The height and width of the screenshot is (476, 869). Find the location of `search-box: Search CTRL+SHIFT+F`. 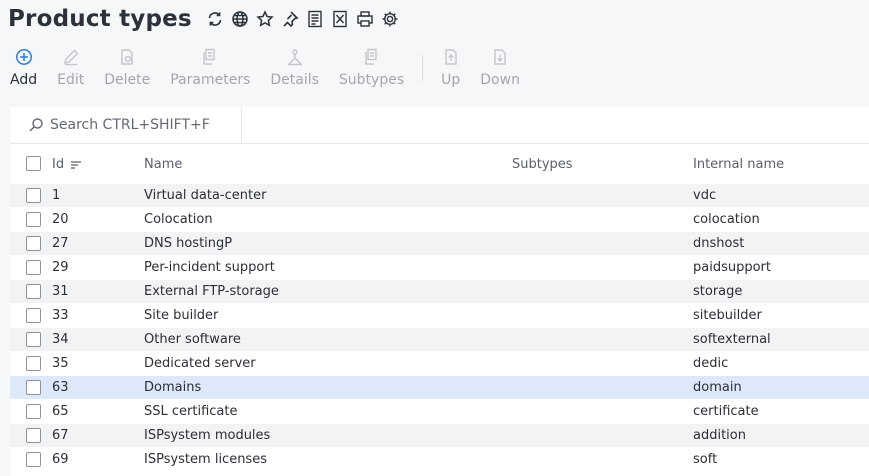

search-box: Search CTRL+SHIFT+F is located at coordinates (126, 125).